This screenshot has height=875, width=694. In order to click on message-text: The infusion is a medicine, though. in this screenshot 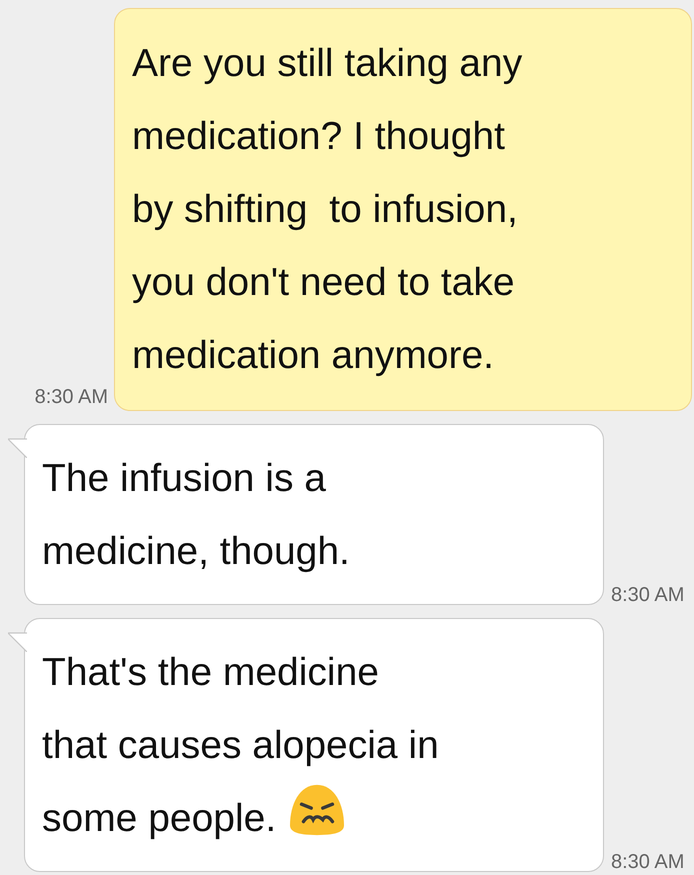, I will do `click(196, 515)`.